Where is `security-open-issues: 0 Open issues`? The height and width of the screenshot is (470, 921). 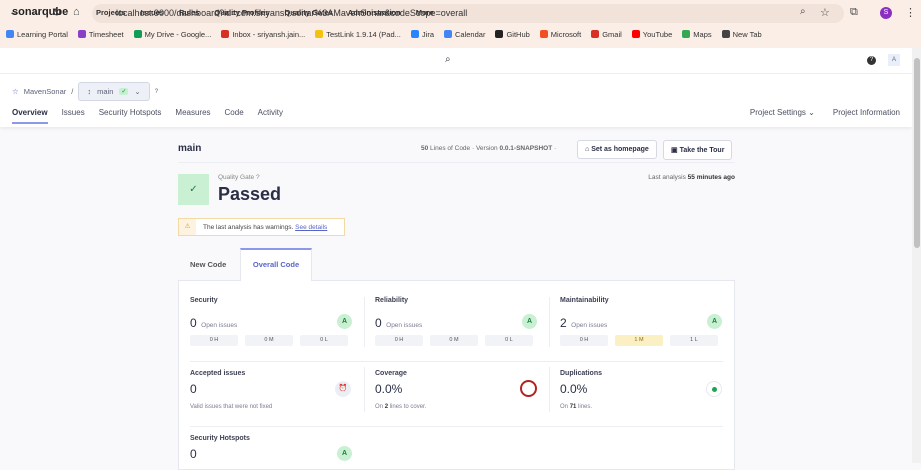 security-open-issues: 0 Open issues is located at coordinates (213, 323).